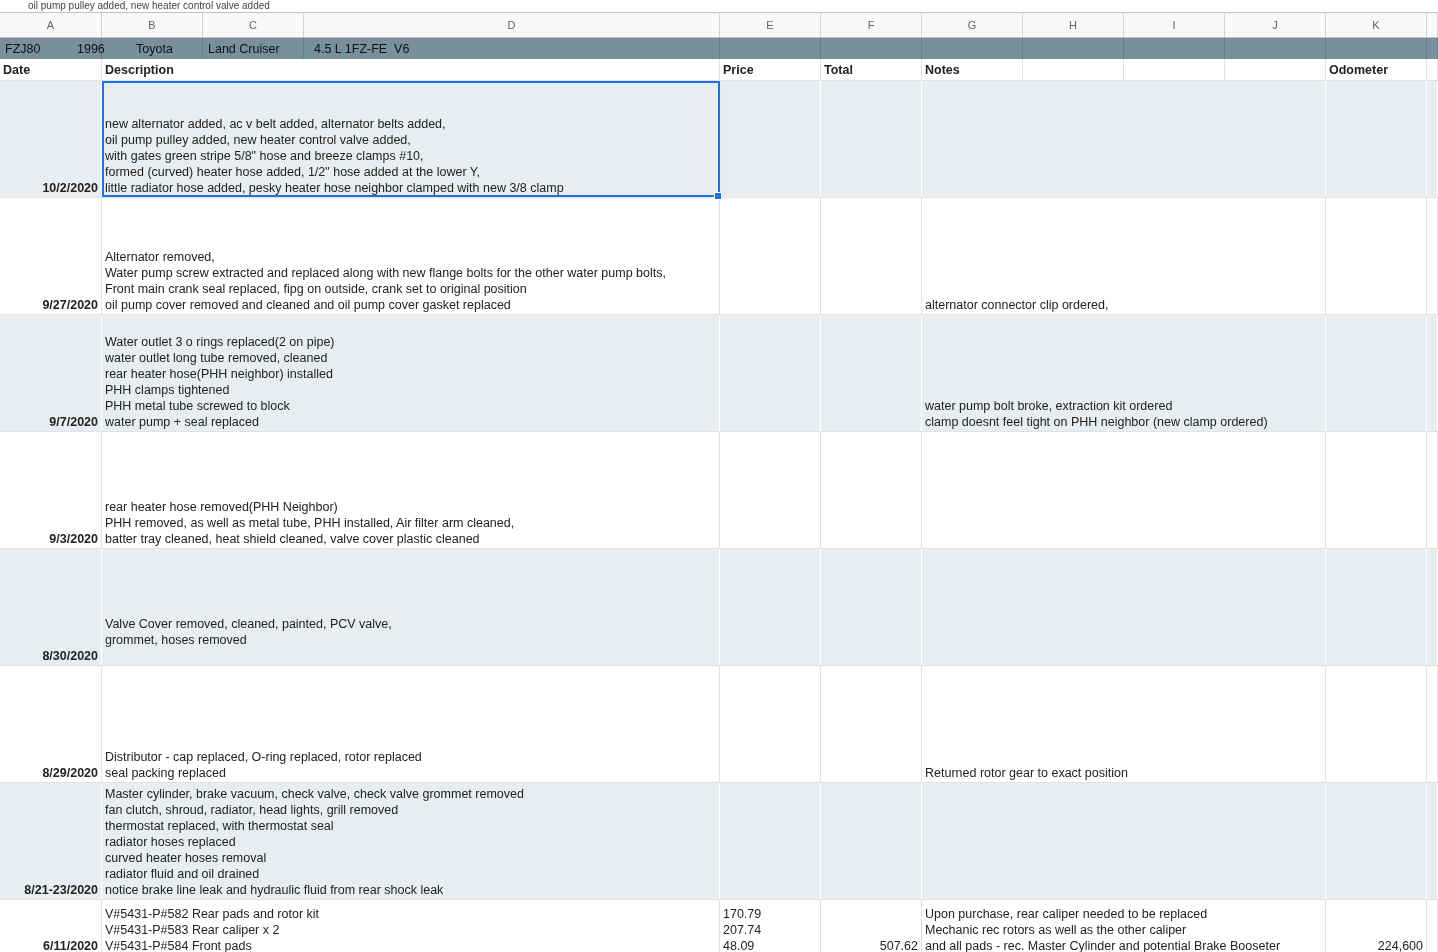 The width and height of the screenshot is (1438, 952). Describe the element at coordinates (70, 656) in the screenshot. I see `date-cell: 8/30/2020` at that location.